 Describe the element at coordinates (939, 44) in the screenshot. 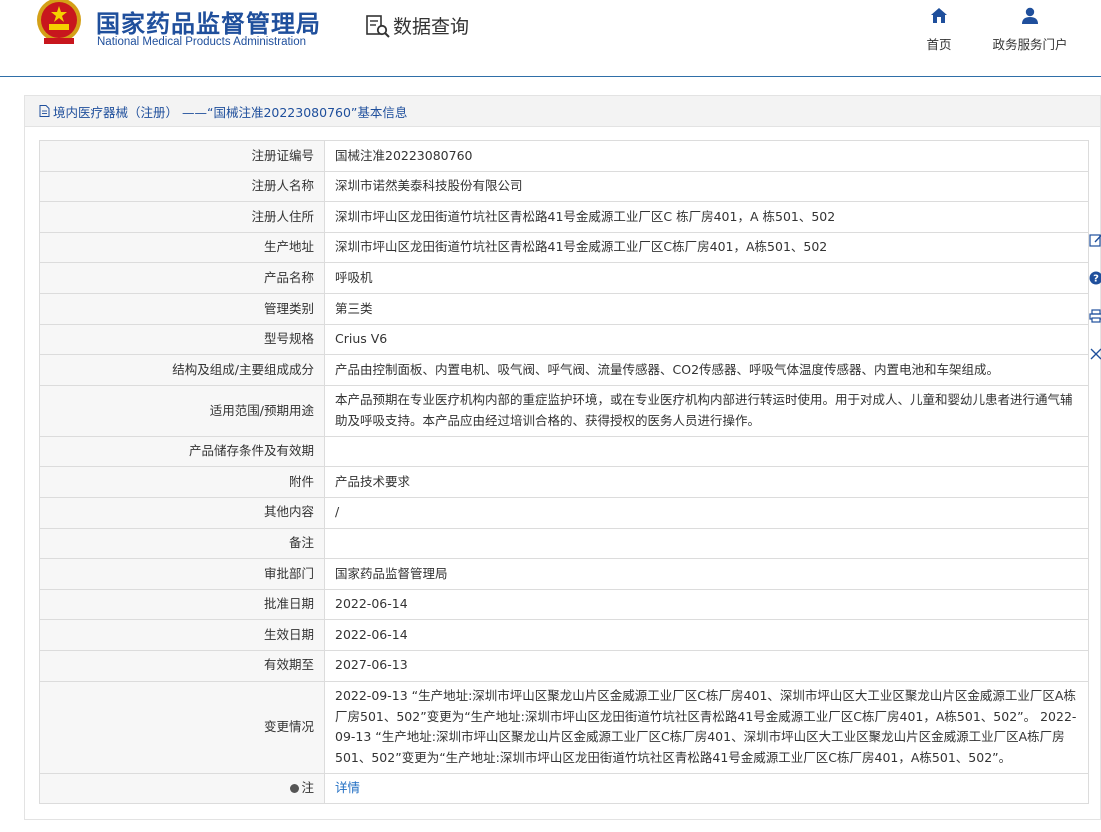

I see `nav-home-label: 首页` at that location.